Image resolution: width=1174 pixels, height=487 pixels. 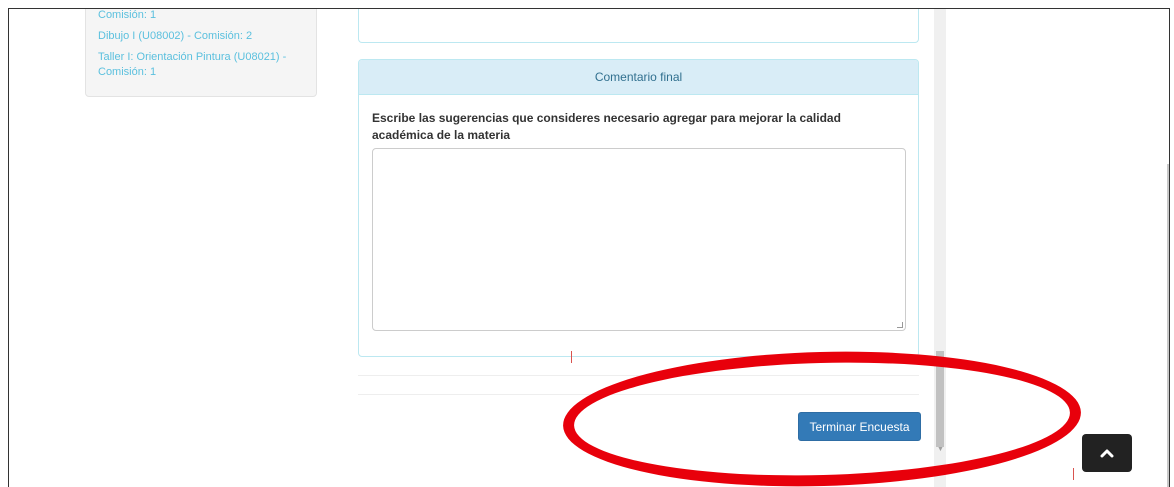 I want to click on sidebar-course-link: Dibujo I (U08002) - Comisión: 2, so click(x=201, y=36).